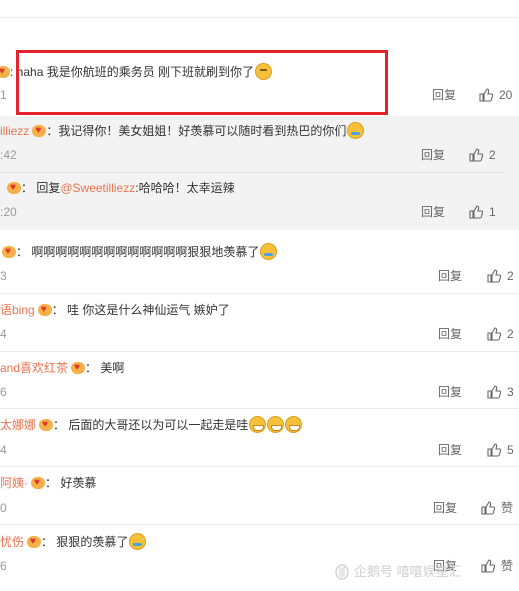 The height and width of the screenshot is (591, 519). Describe the element at coordinates (259, 499) in the screenshot. I see `comment-item: 阿姨·： 好羡慕 0 回复 赞` at that location.